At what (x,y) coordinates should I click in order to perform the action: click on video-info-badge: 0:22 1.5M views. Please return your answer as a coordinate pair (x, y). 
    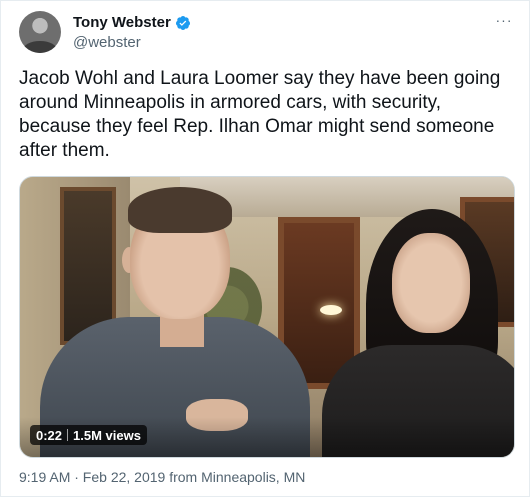
    Looking at the image, I should click on (88, 435).